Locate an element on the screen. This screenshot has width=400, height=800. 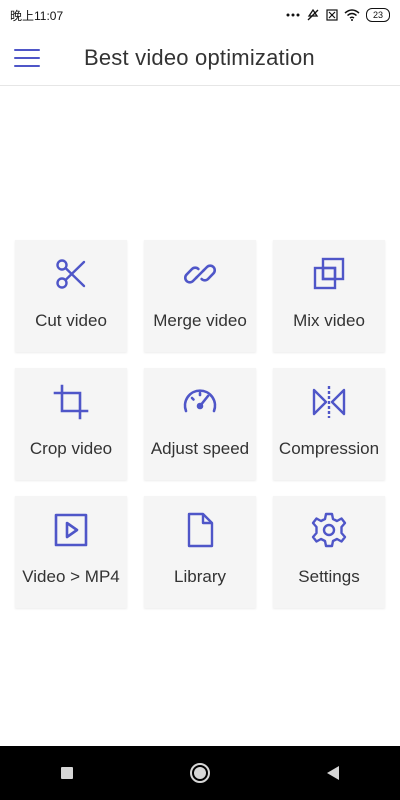
alarm-off-icon is located at coordinates (313, 15).